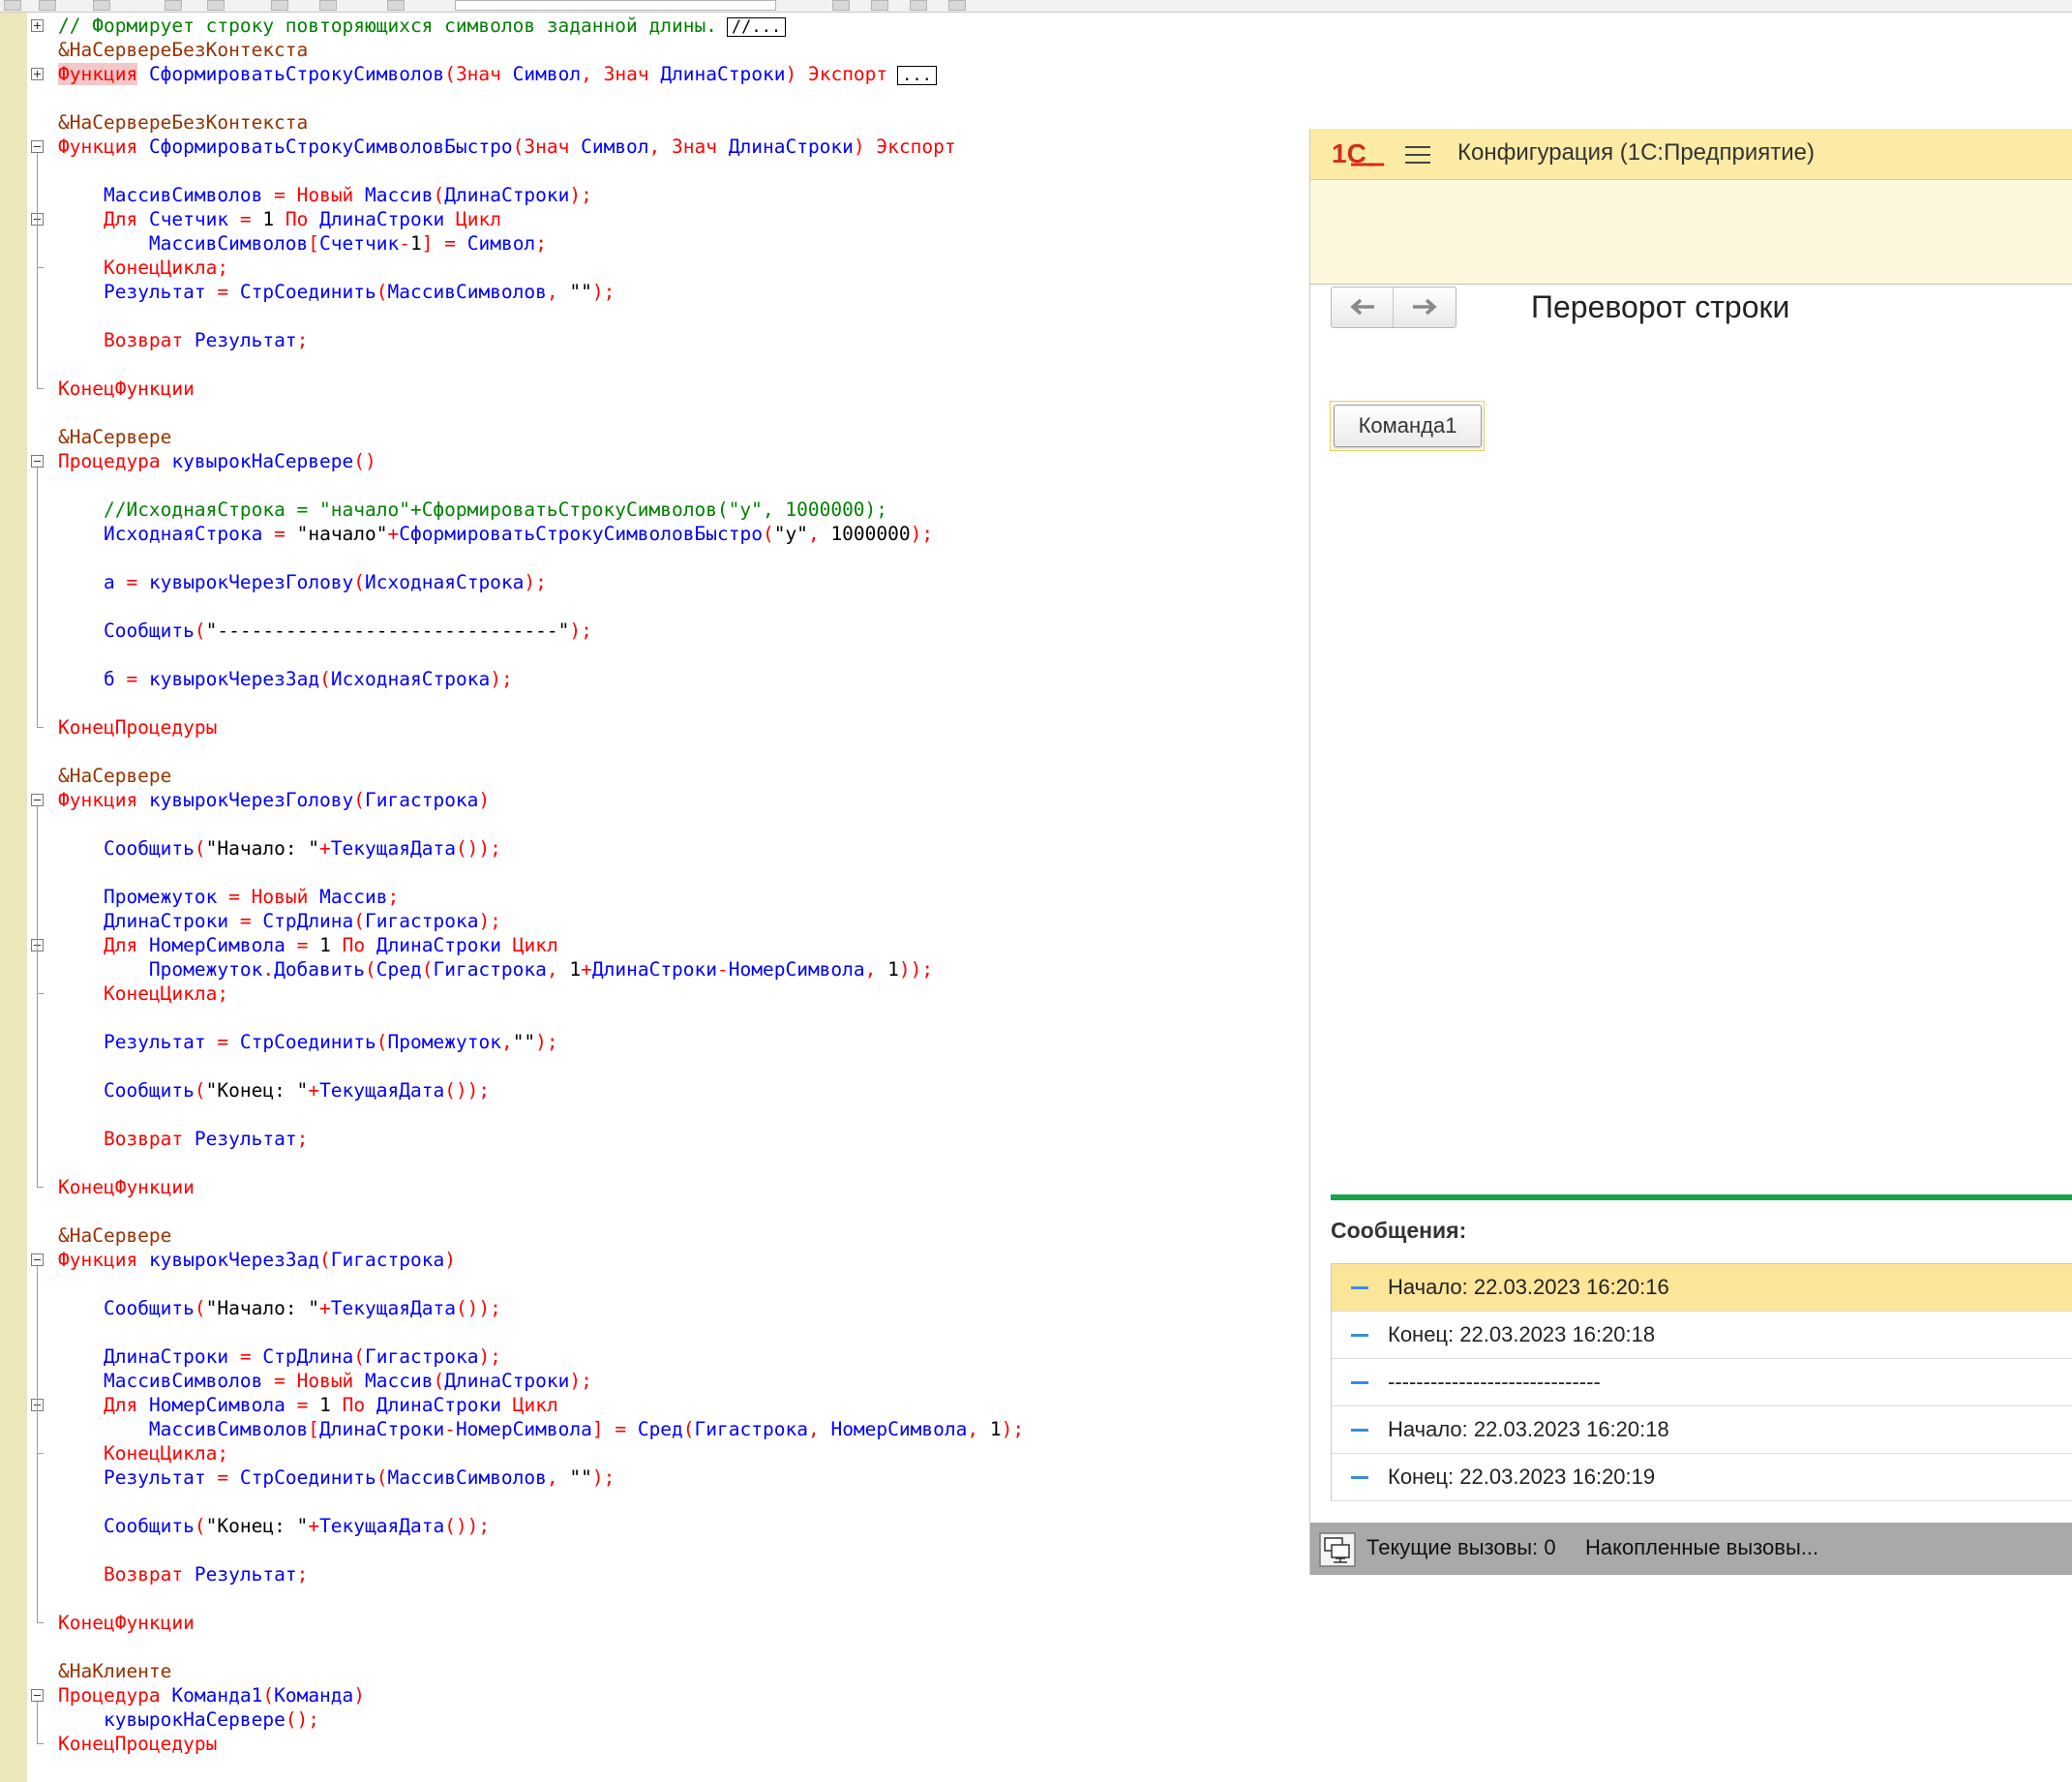  Describe the element at coordinates (1702, 1477) in the screenshot. I see `message-row: Конец: 22.03.2023 16:20:19` at that location.